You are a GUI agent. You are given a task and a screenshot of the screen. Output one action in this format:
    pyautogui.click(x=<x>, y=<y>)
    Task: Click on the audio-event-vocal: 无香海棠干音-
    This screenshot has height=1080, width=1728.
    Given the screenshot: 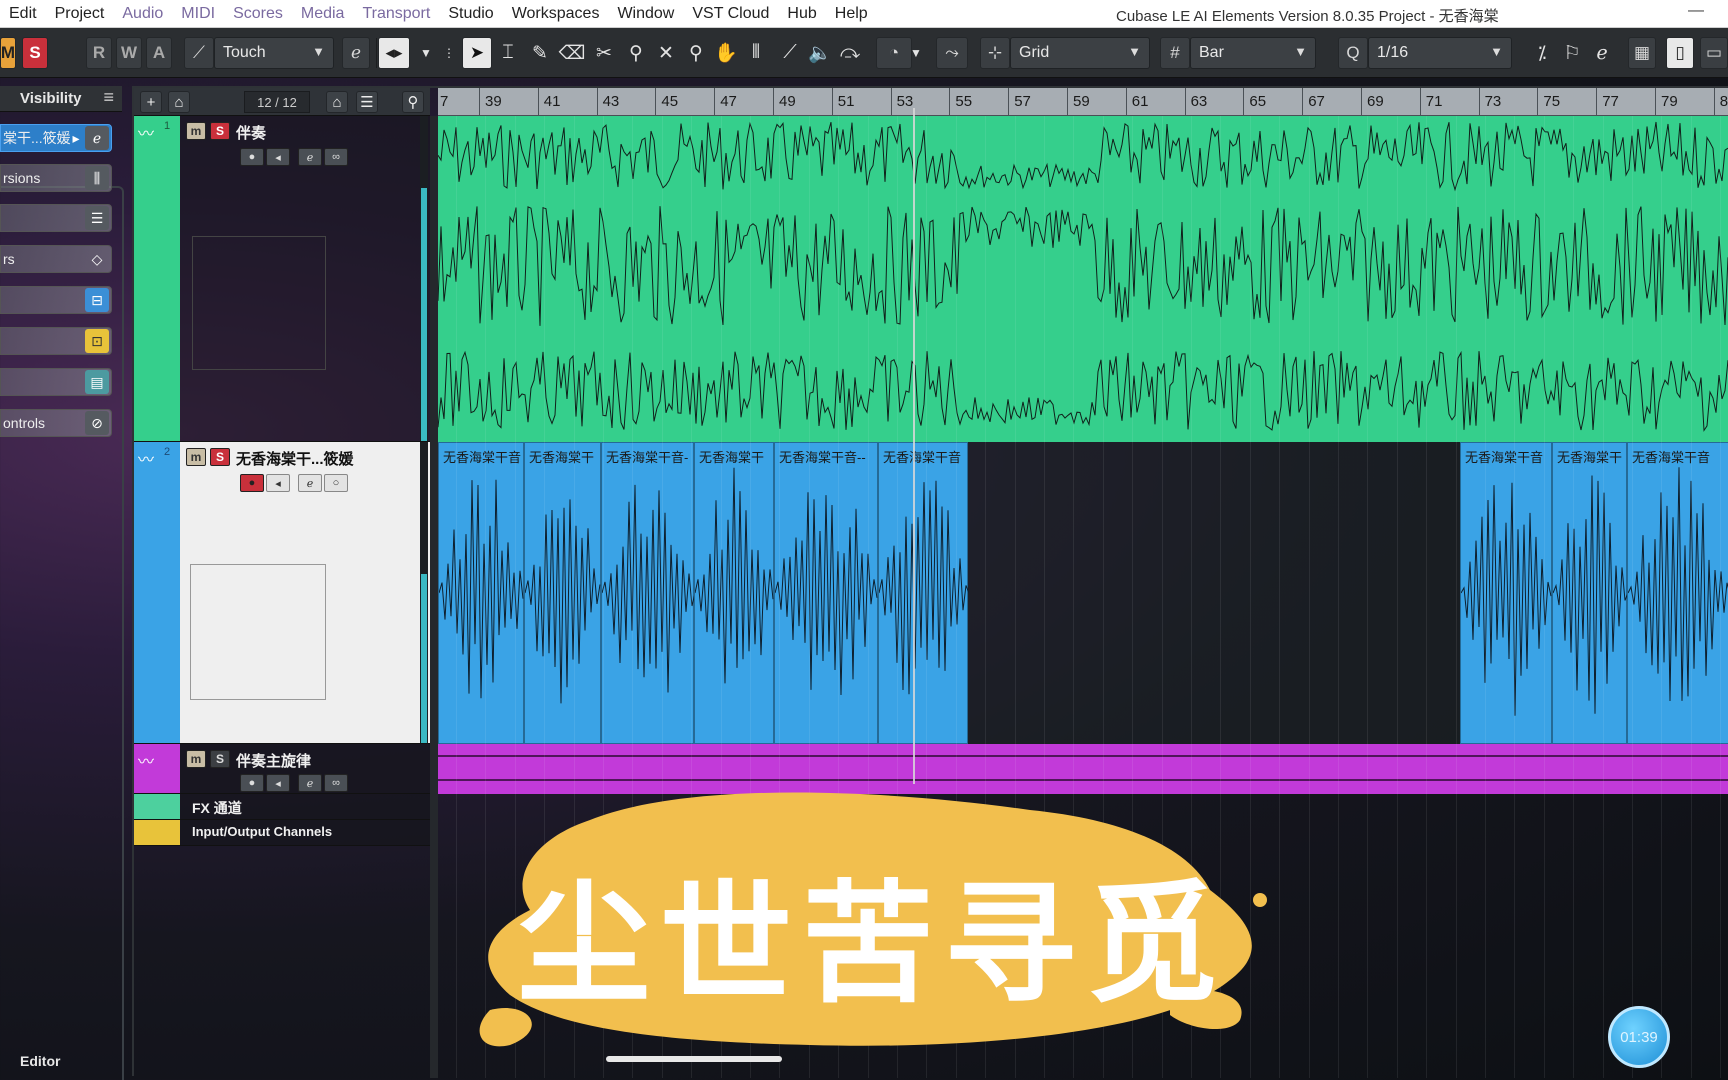 What is the action you would take?
    pyautogui.click(x=648, y=593)
    